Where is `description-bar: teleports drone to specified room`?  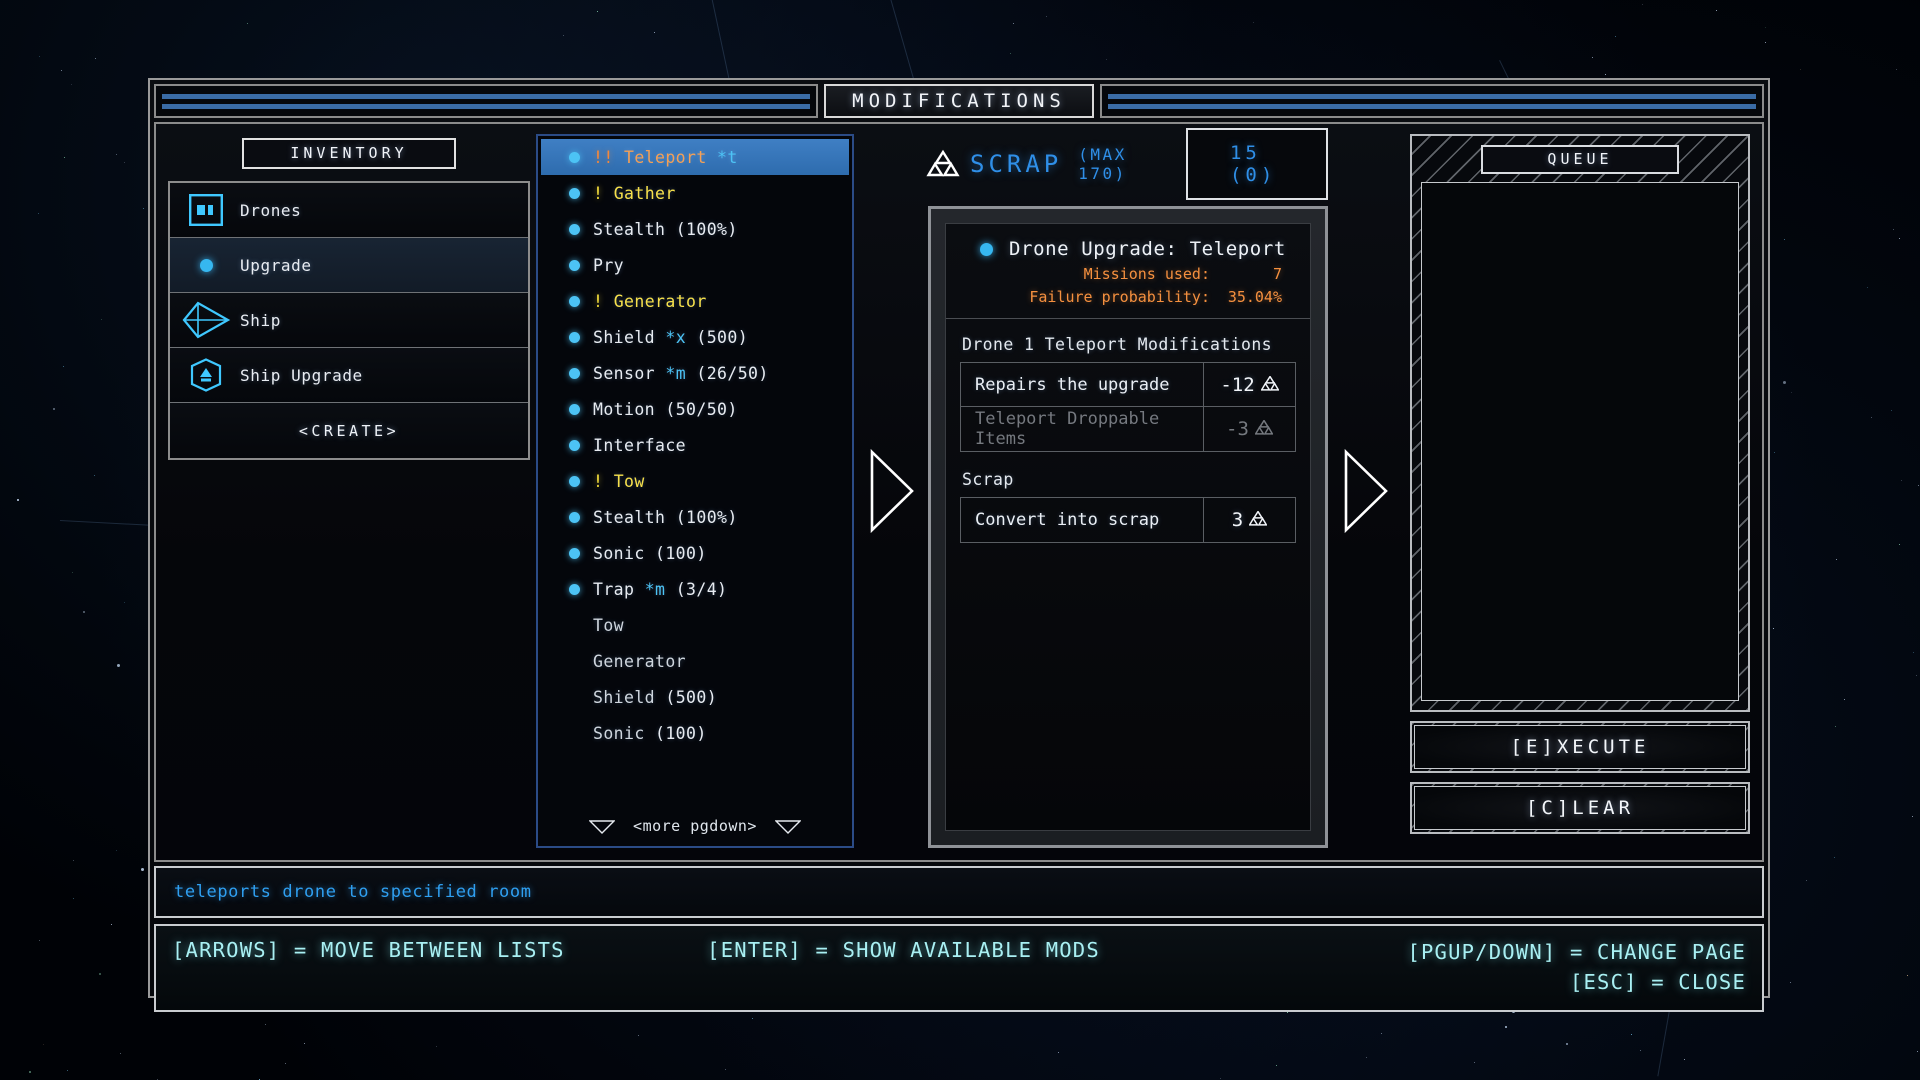
description-bar: teleports drone to specified room is located at coordinates (959, 892).